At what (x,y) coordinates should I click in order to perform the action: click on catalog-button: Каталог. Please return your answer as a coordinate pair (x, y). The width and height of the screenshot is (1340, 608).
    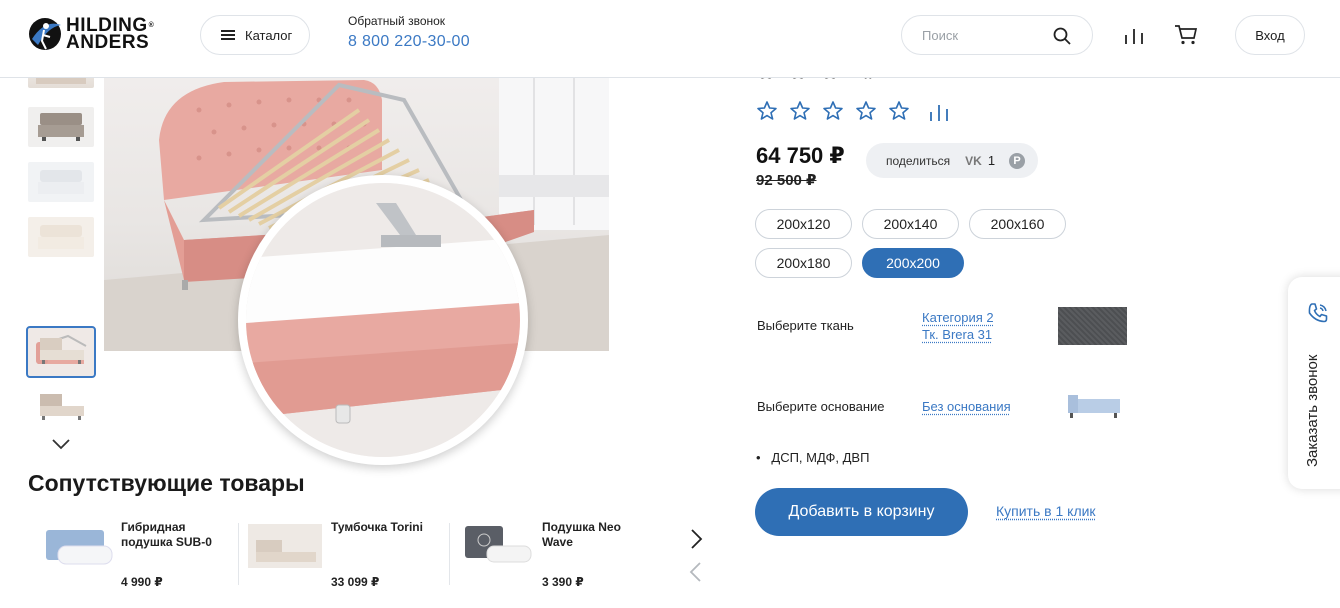
    Looking at the image, I should click on (255, 35).